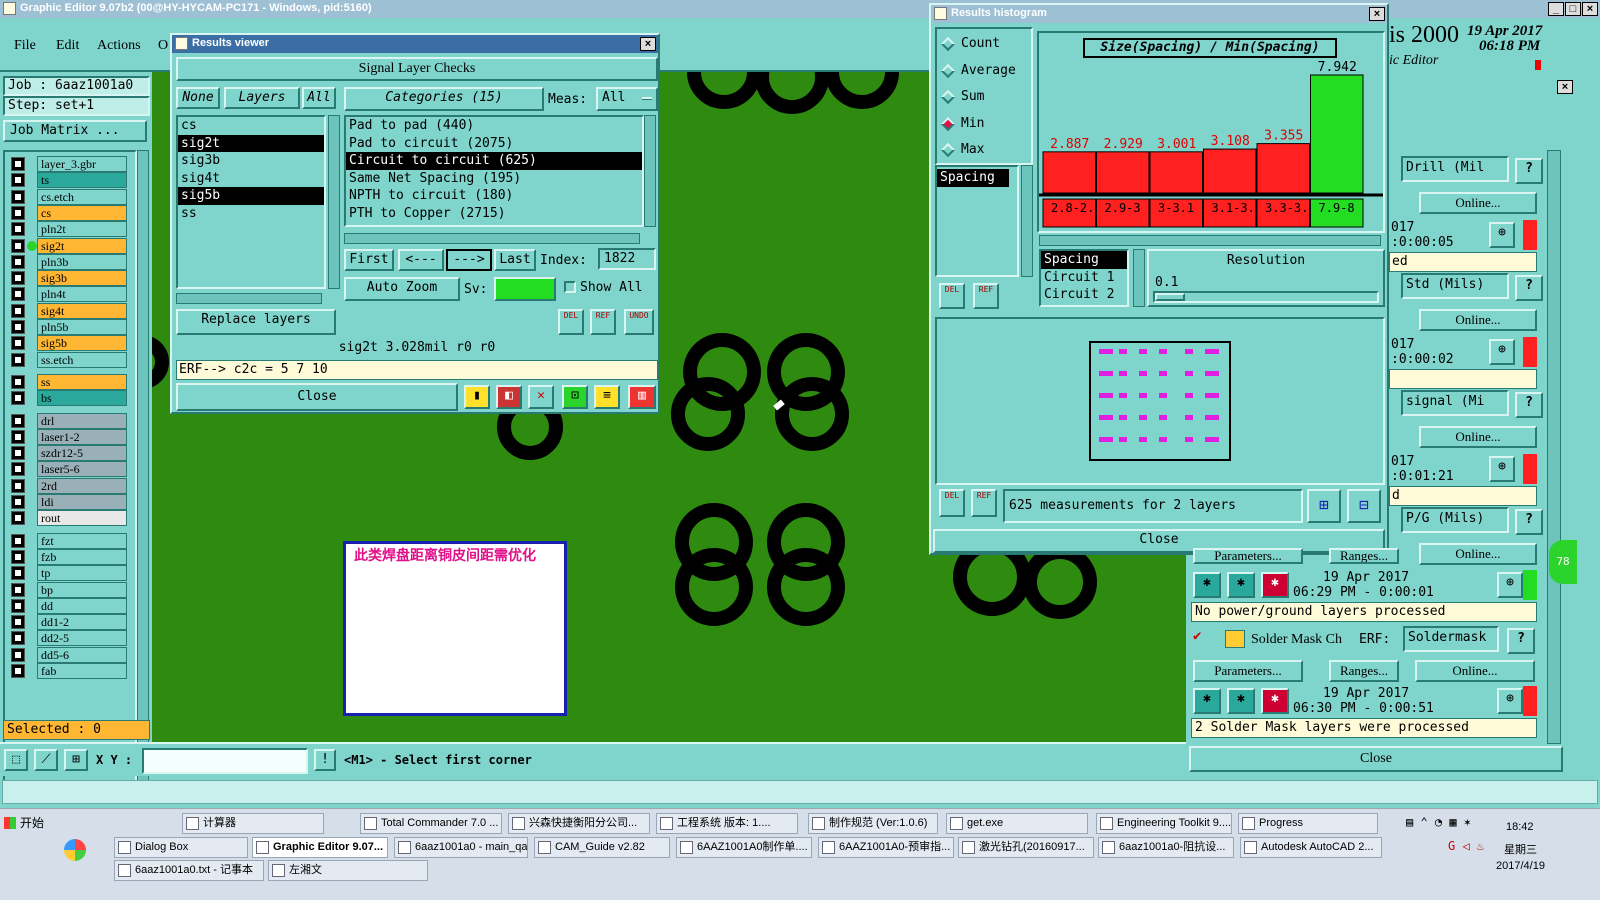 This screenshot has width=1600, height=900. What do you see at coordinates (515, 260) in the screenshot?
I see `last-button: Last` at bounding box center [515, 260].